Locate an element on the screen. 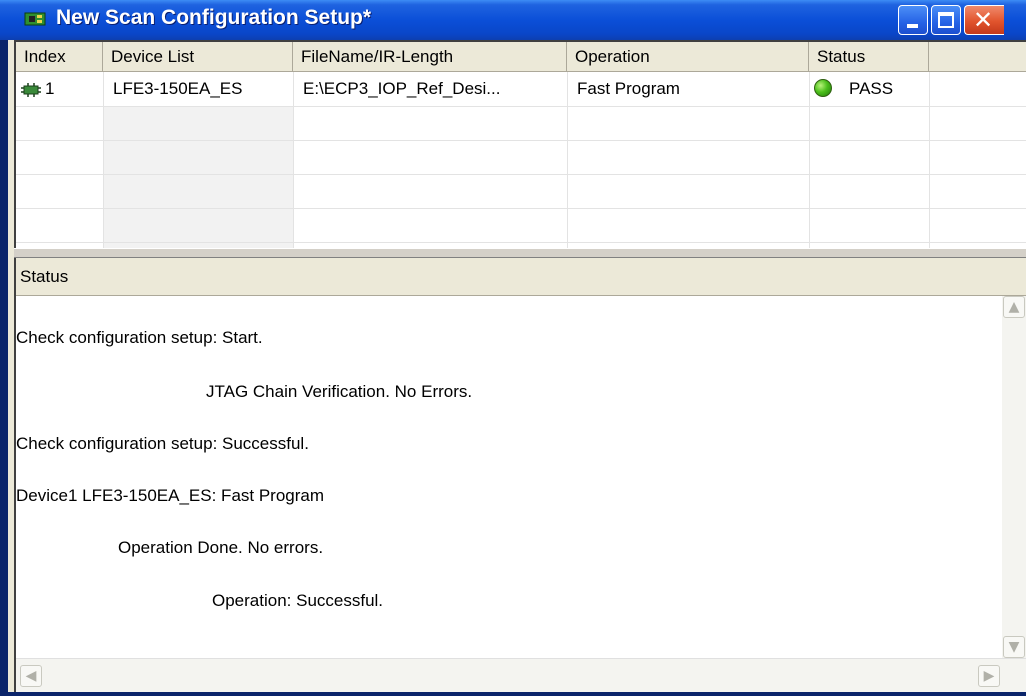  horizontal-scrollbar: ◀ ▶ is located at coordinates (521, 675).